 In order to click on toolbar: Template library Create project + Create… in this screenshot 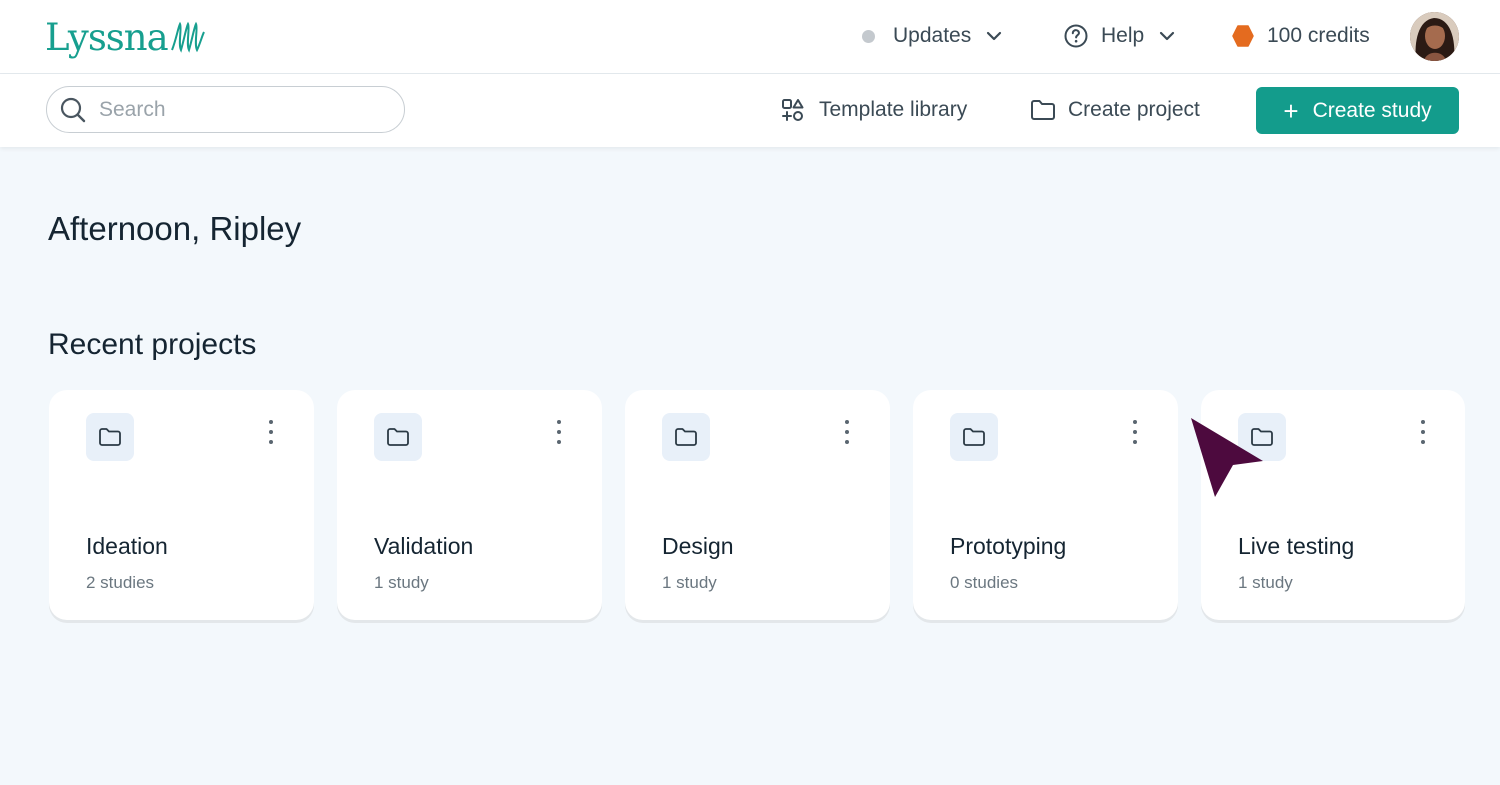, I will do `click(750, 110)`.